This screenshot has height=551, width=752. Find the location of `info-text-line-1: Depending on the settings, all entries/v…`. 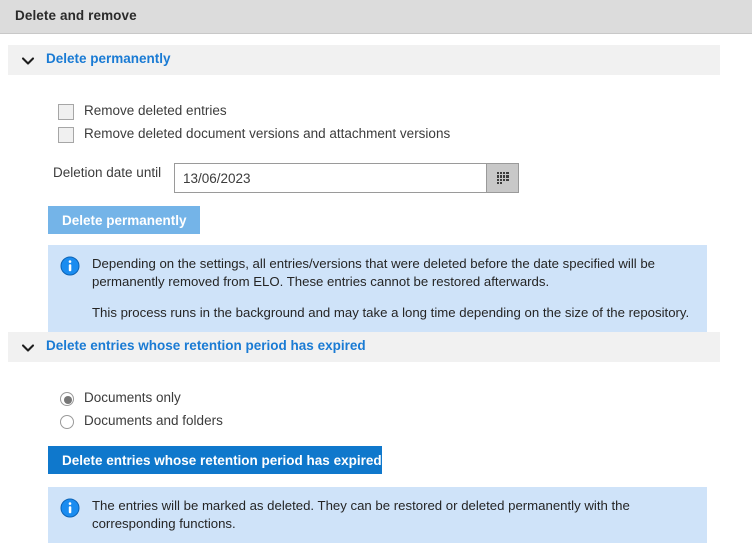

info-text-line-1: Depending on the settings, all entries/v… is located at coordinates (374, 272).